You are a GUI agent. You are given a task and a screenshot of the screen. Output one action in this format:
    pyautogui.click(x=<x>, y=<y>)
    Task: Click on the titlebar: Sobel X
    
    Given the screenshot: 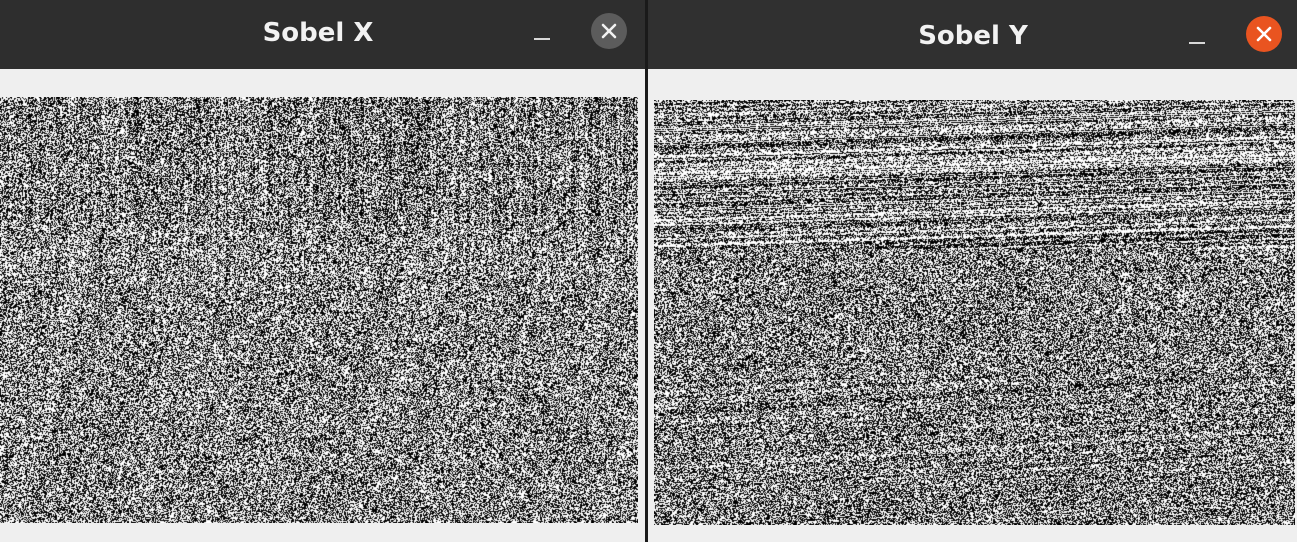 What is the action you would take?
    pyautogui.click(x=322, y=34)
    